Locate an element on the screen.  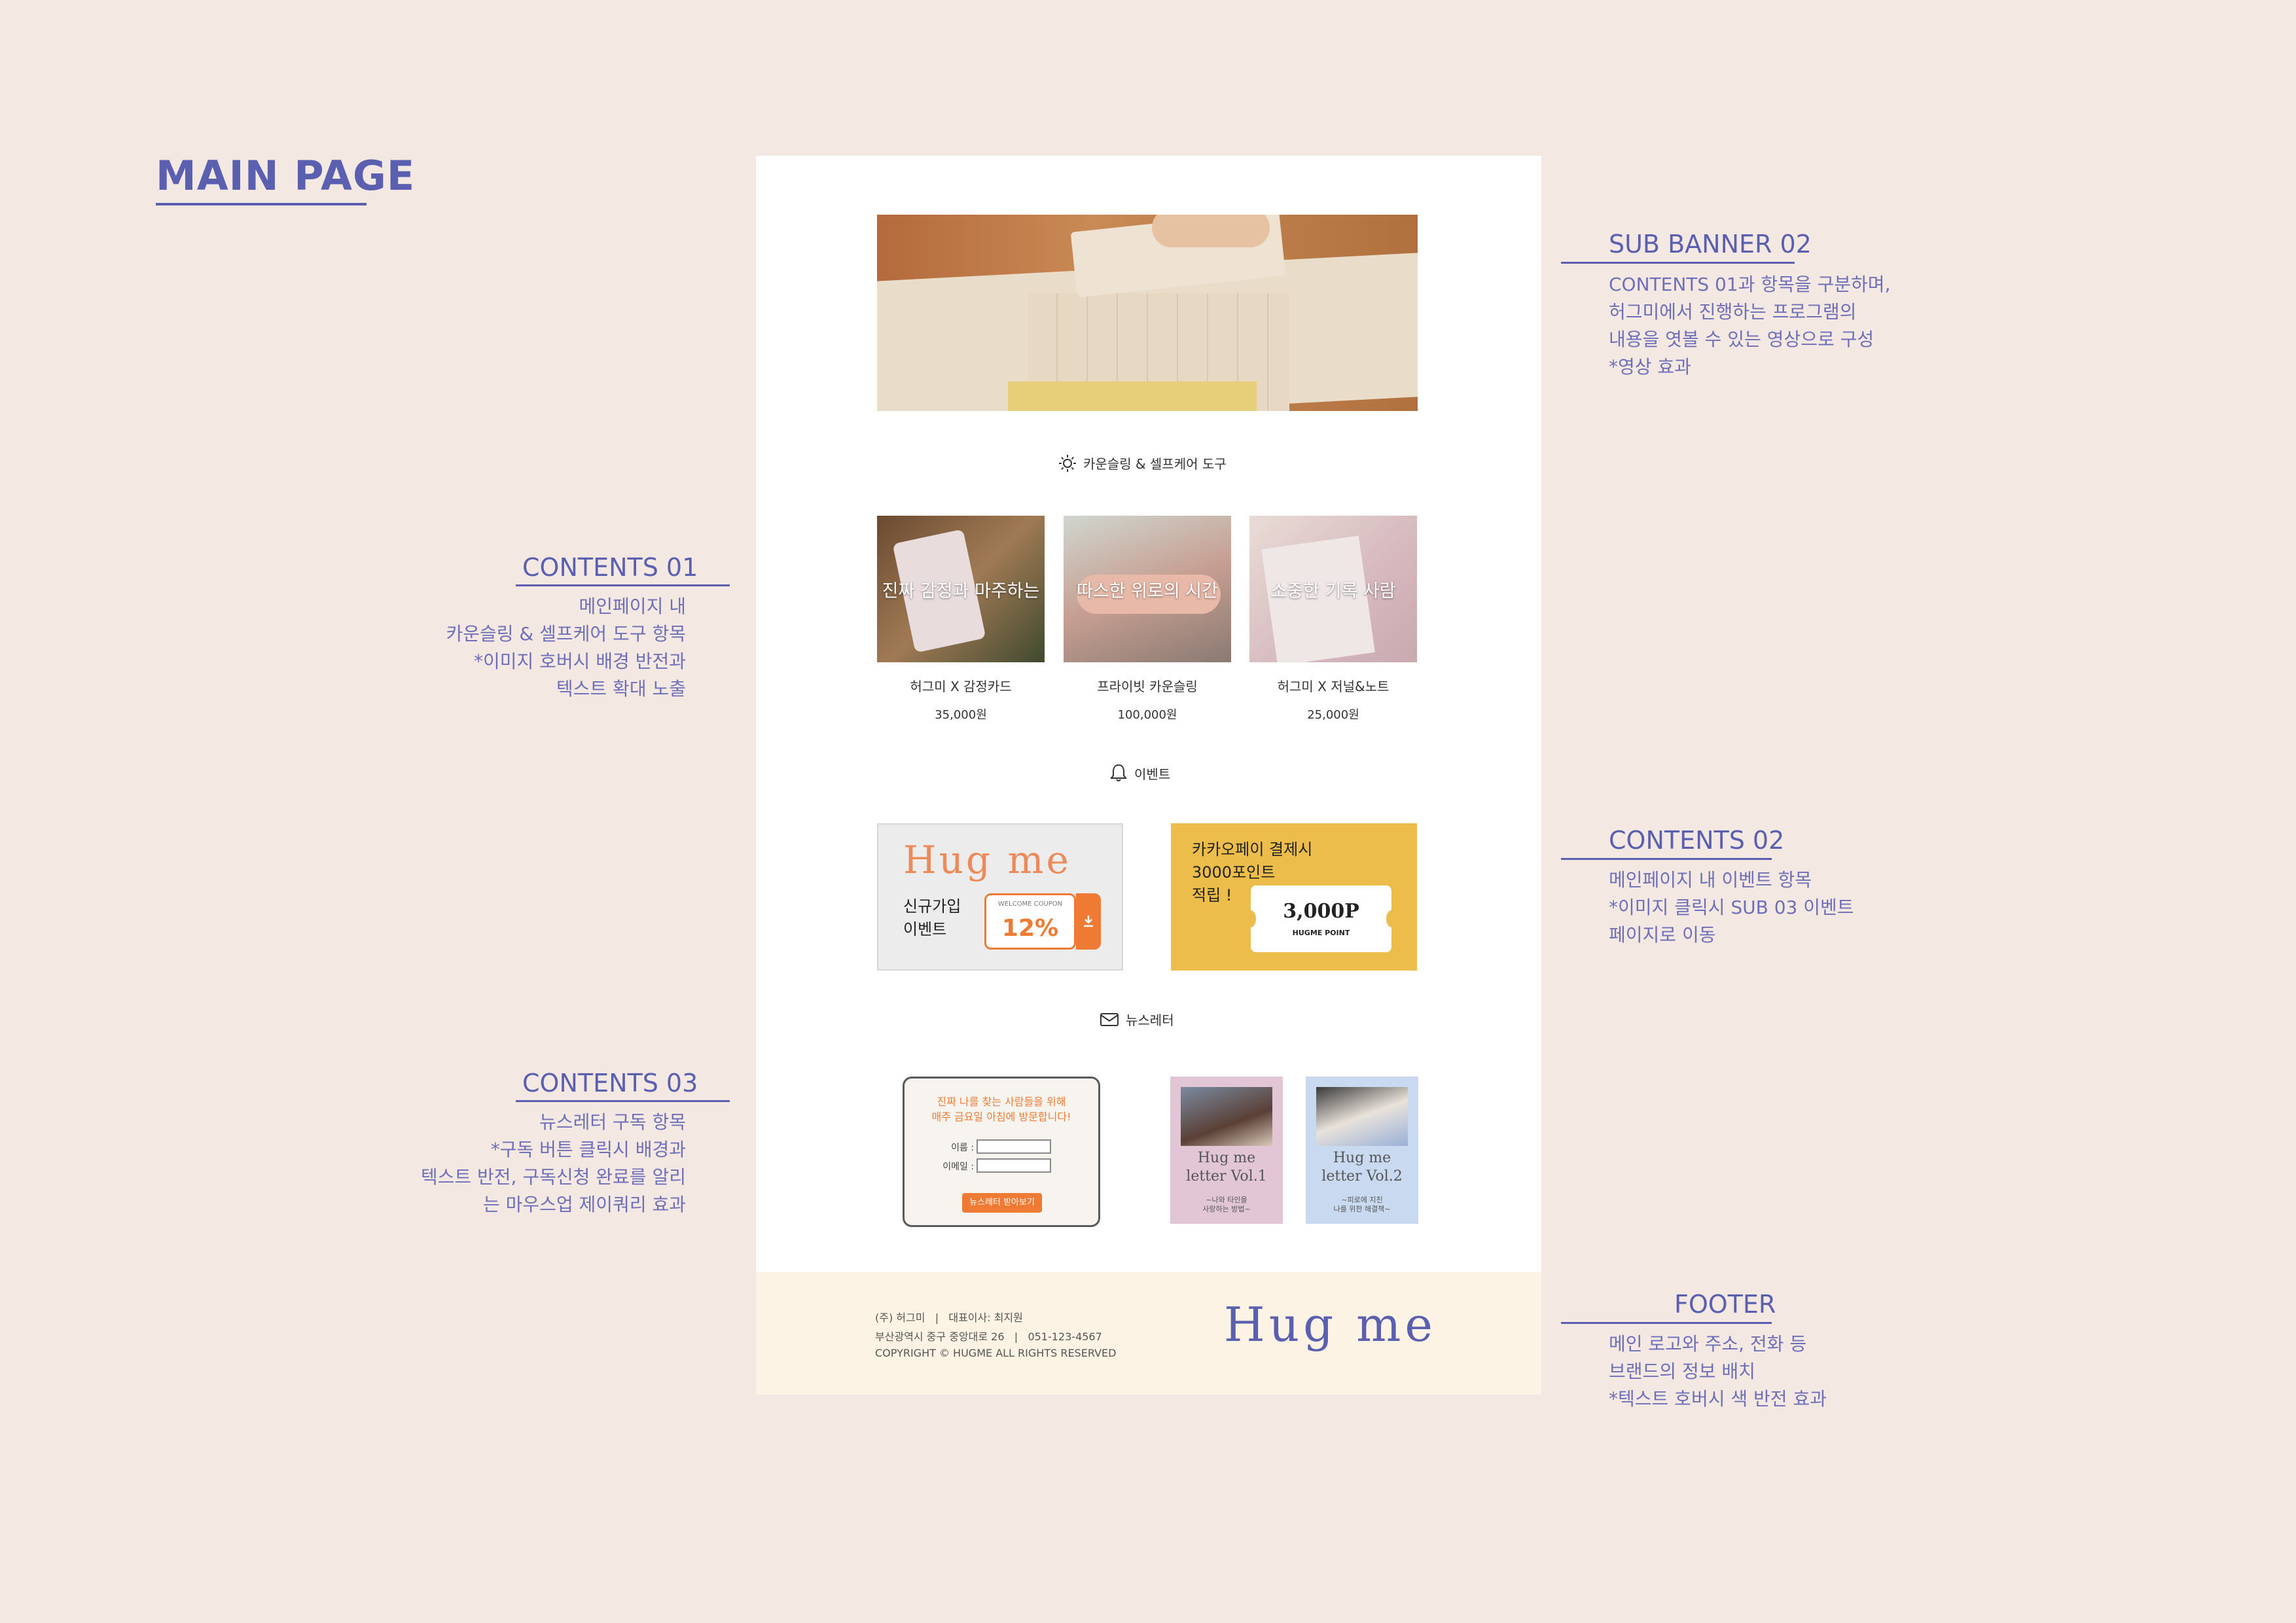
subscribe-button: 뉴스레터 받아보기 is located at coordinates (1002, 1203).